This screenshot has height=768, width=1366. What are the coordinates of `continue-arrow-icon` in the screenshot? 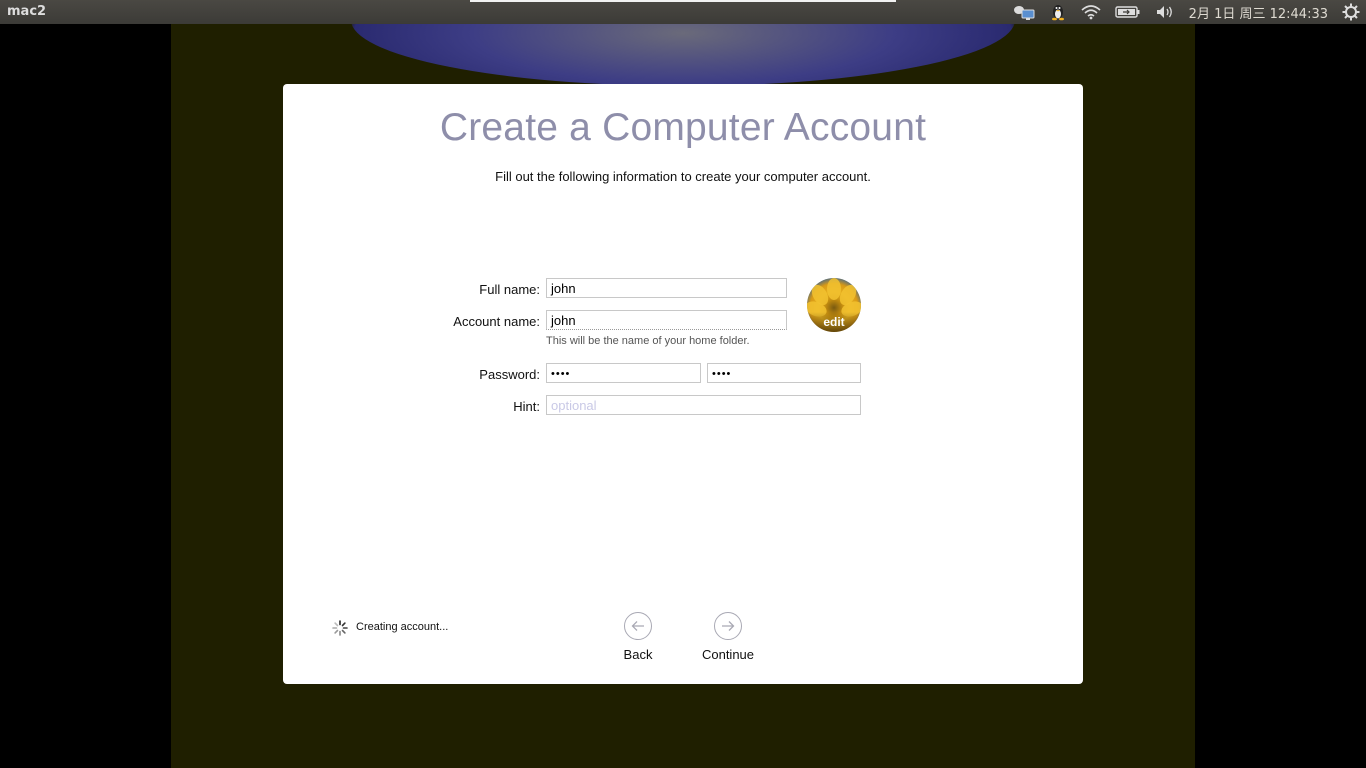 It's located at (728, 626).